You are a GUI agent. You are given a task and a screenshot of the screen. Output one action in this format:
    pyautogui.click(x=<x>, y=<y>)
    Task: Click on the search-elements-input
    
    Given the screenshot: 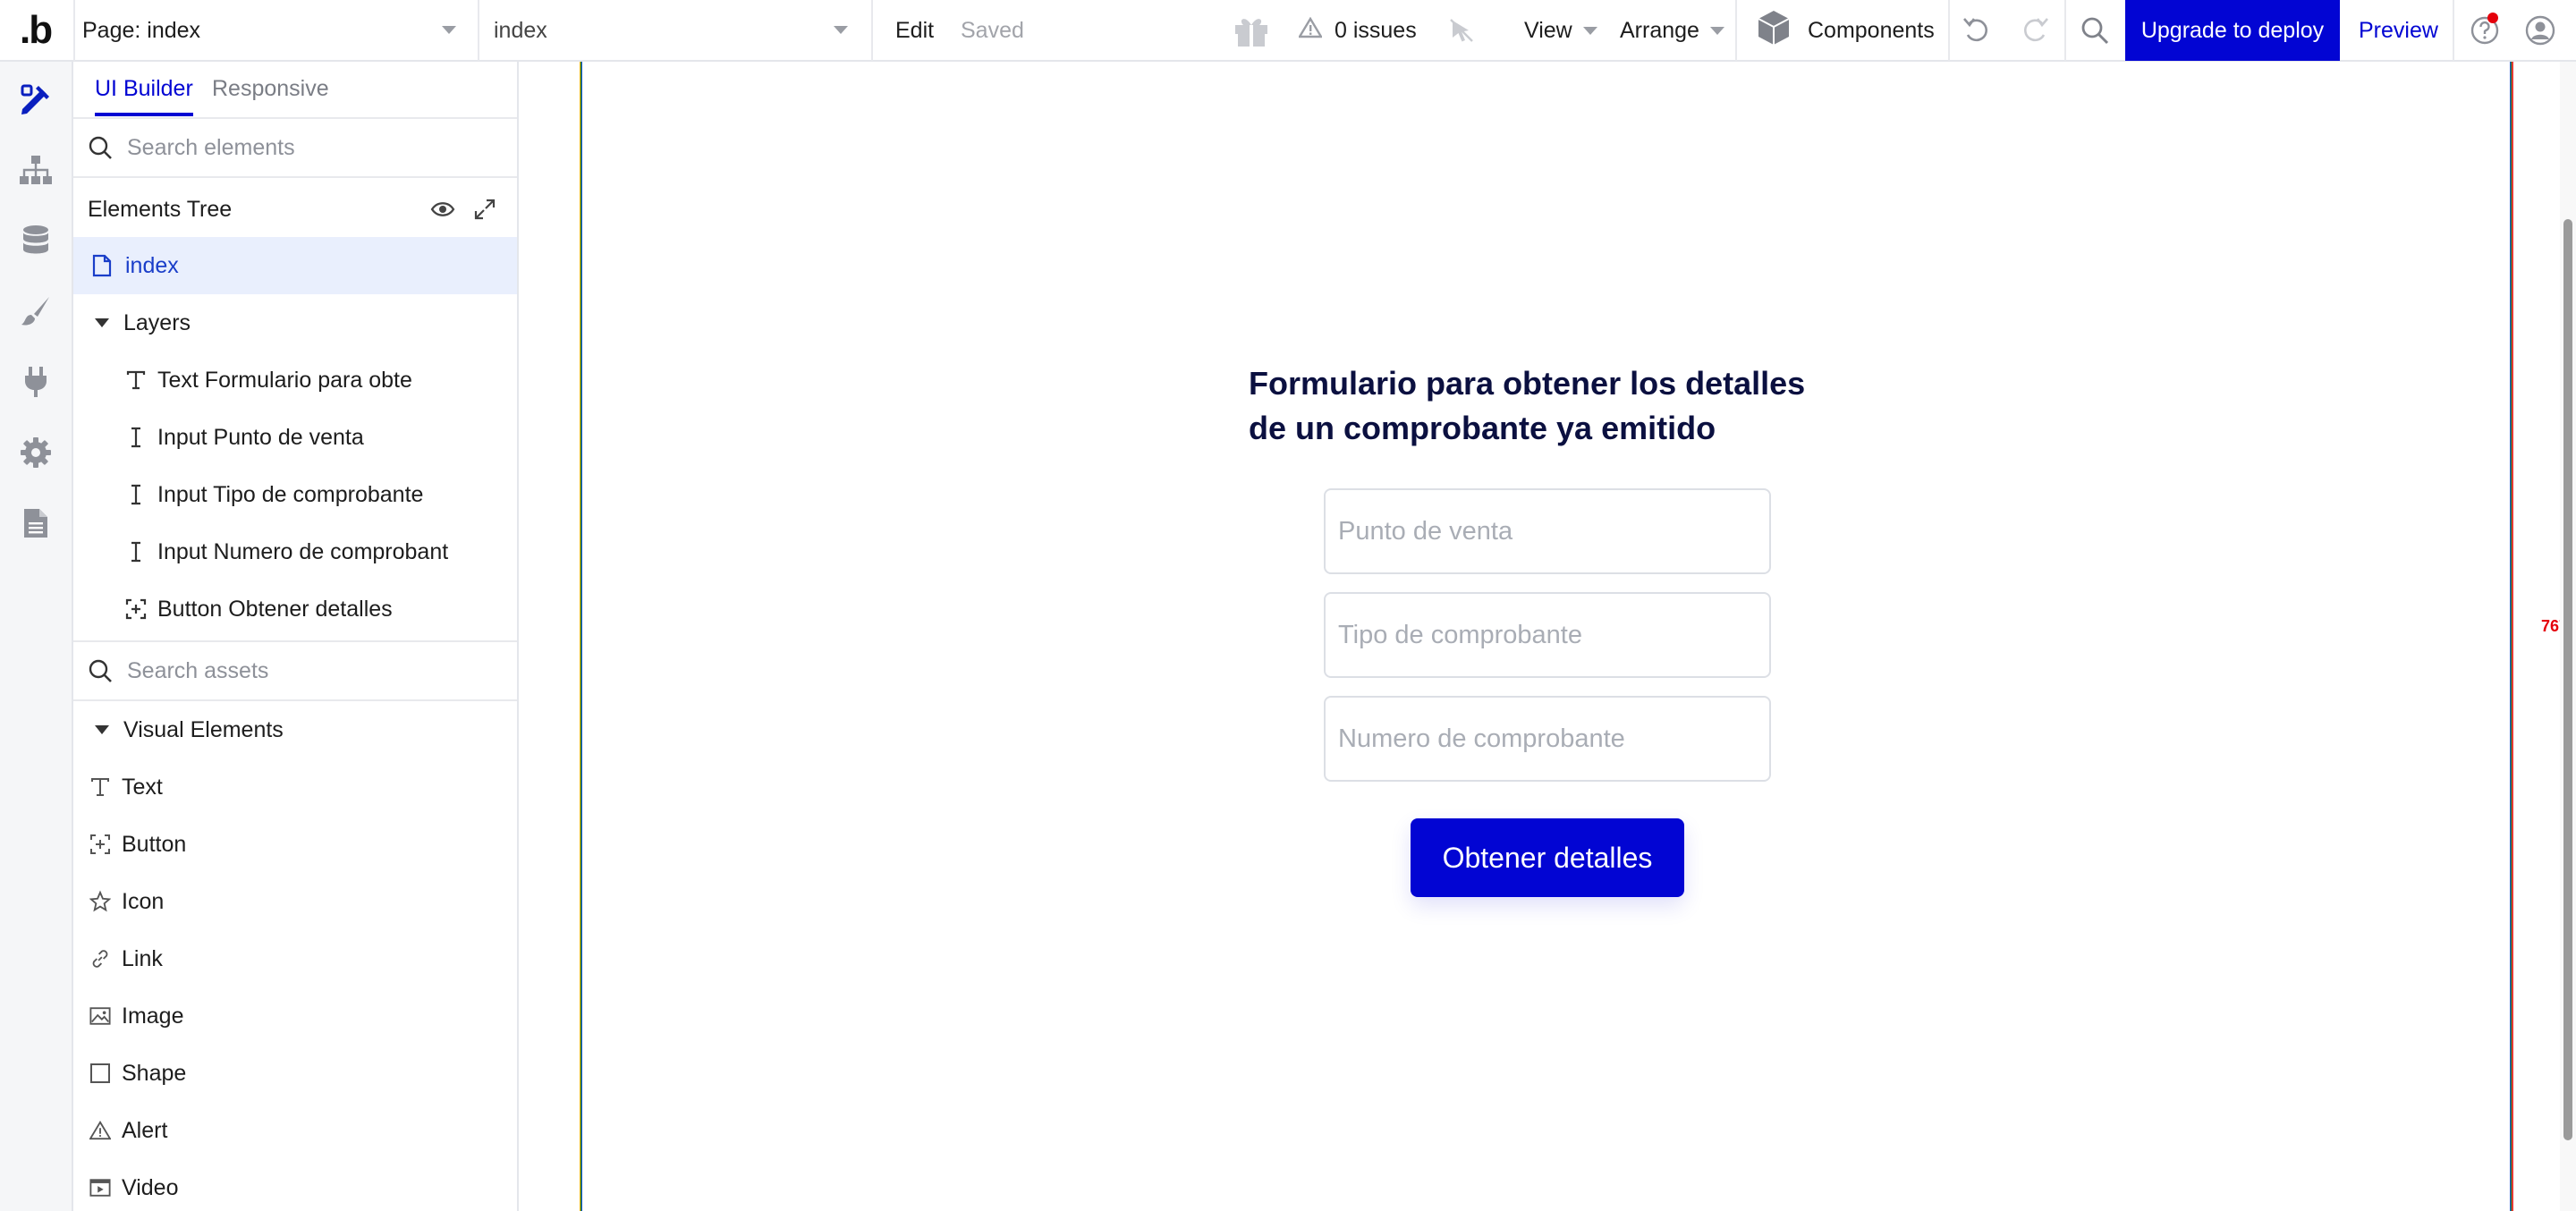 What is the action you would take?
    pyautogui.click(x=306, y=147)
    